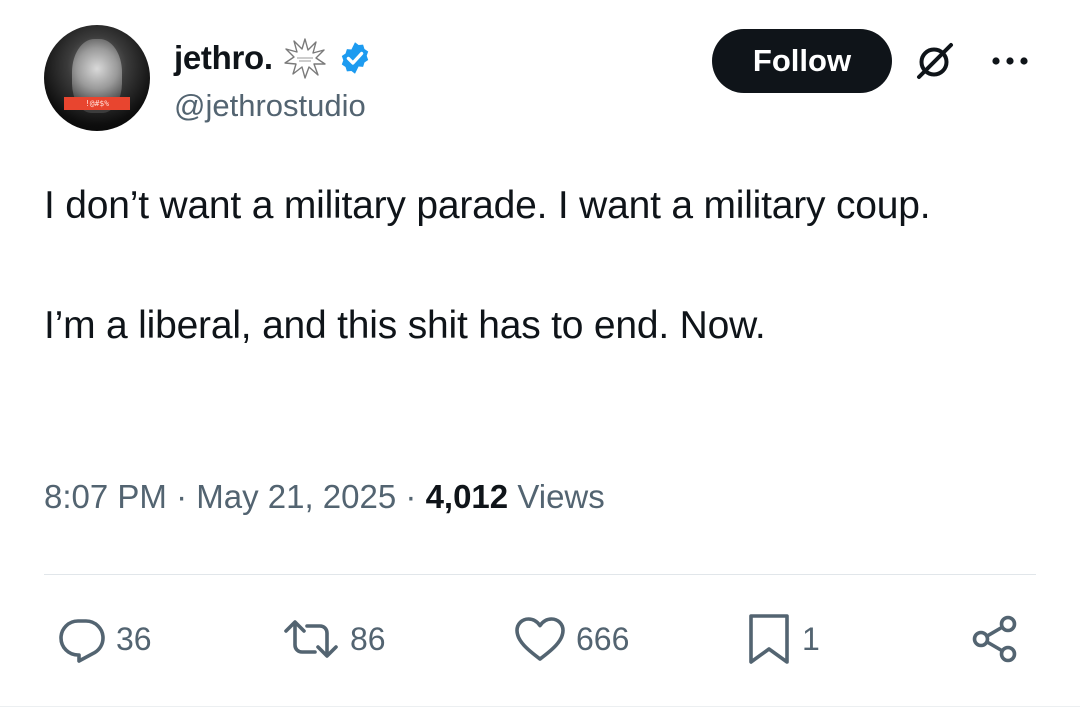 The width and height of the screenshot is (1080, 713). Describe the element at coordinates (134, 638) in the screenshot. I see `reply-count: 36` at that location.